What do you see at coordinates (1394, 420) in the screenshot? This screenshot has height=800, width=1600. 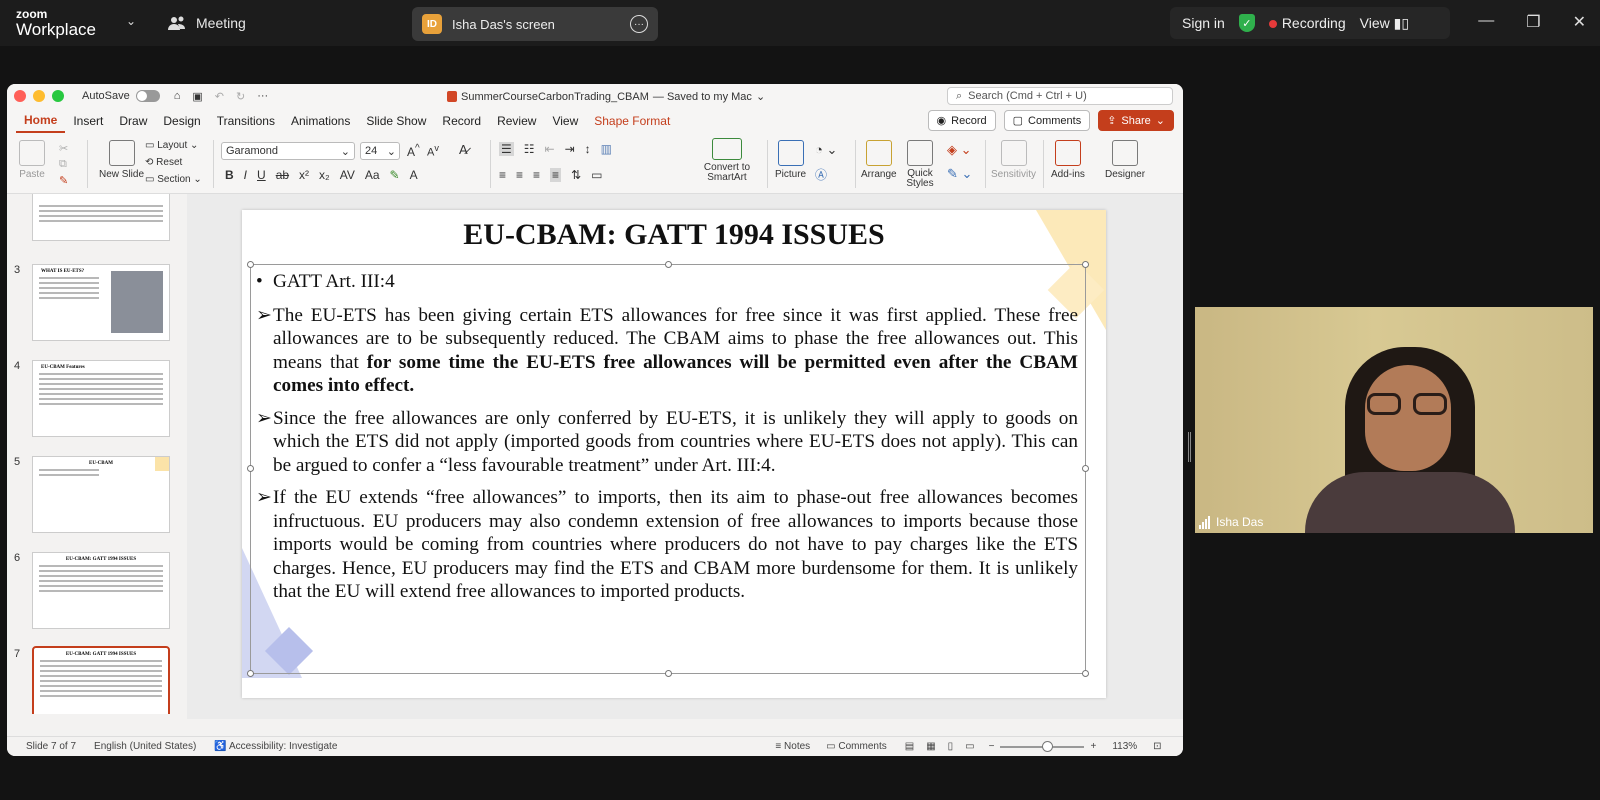 I see `participant-video` at bounding box center [1394, 420].